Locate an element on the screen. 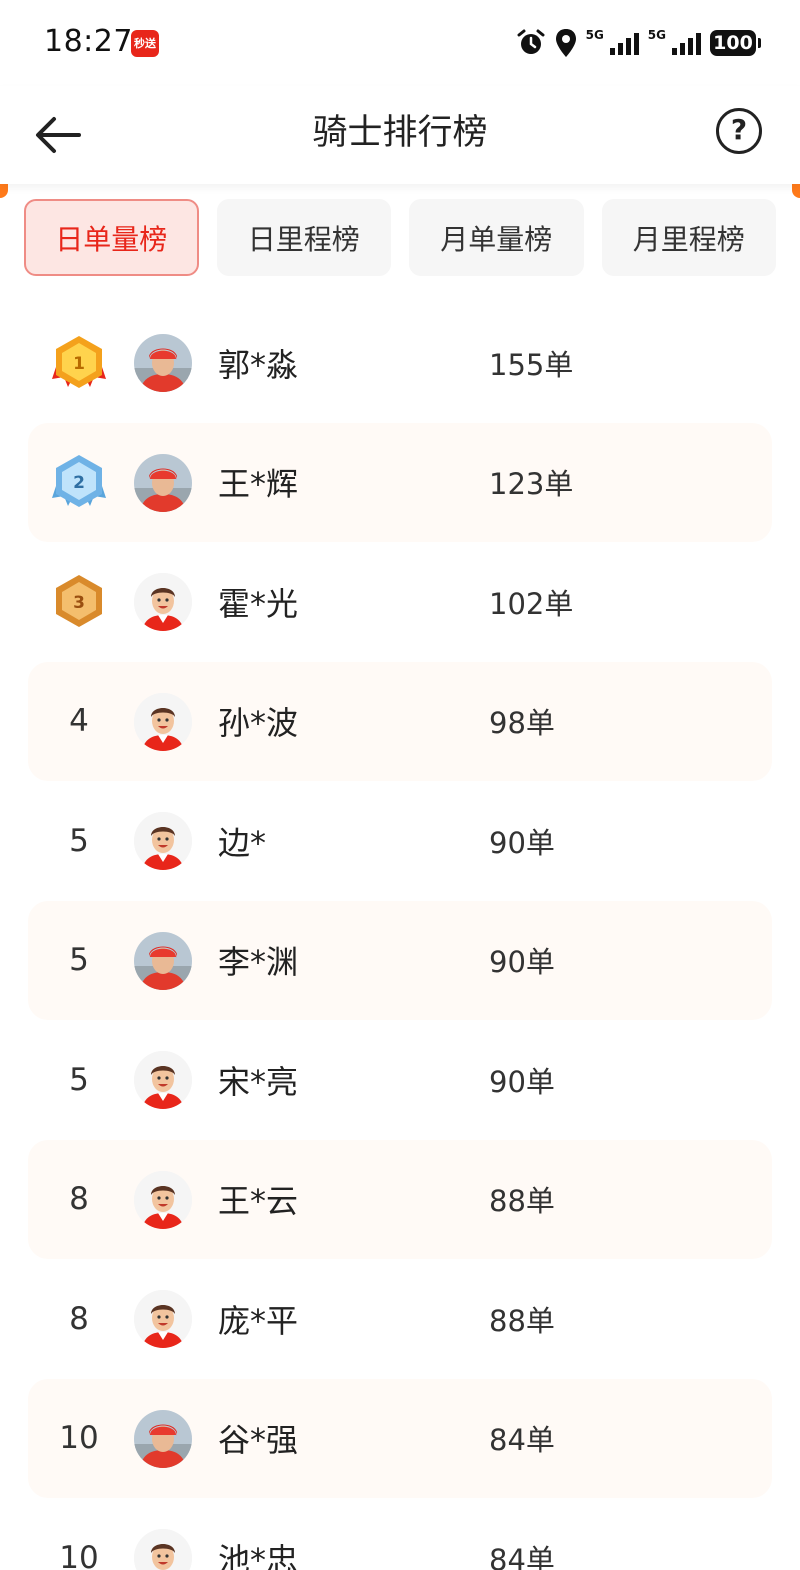 The width and height of the screenshot is (800, 1570). page-title: 骑士排行榜 is located at coordinates (400, 133).